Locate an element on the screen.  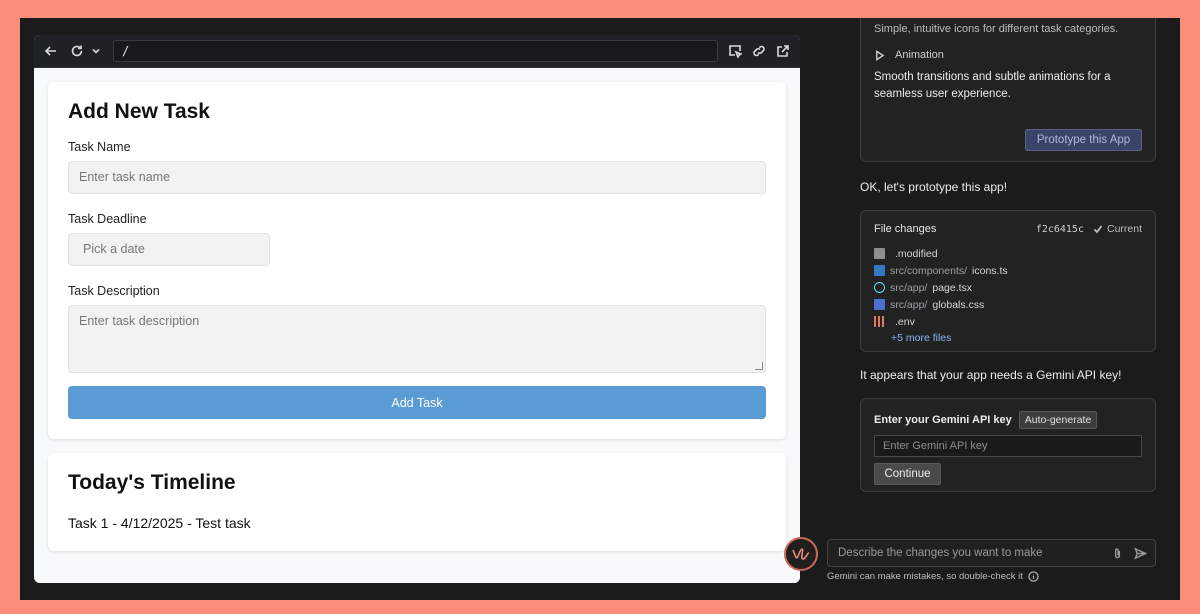
more-files-link: +5 more files is located at coordinates (1016, 338).